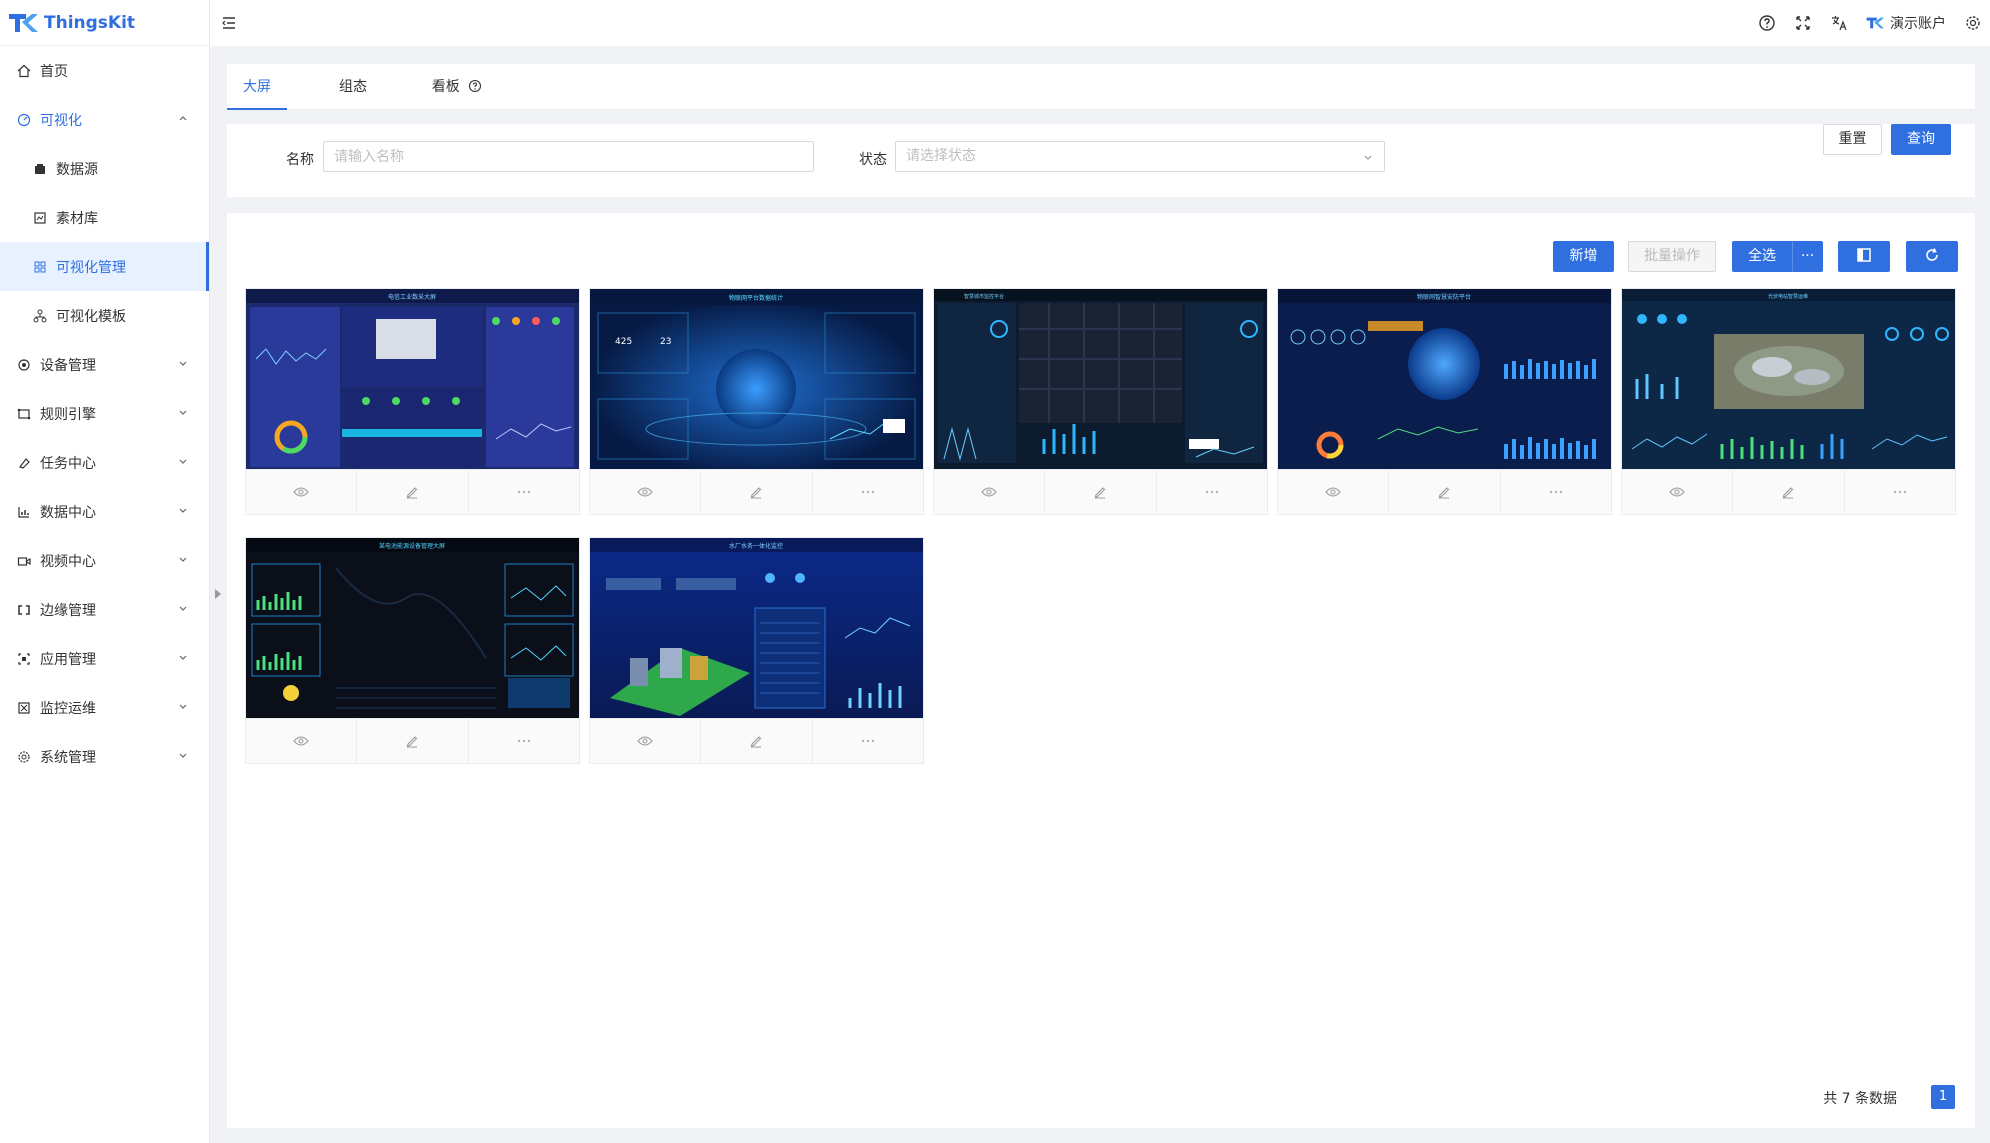 This screenshot has width=1990, height=1143. What do you see at coordinates (412, 297) in the screenshot?
I see `card-title: 电信工业数采大屏` at bounding box center [412, 297].